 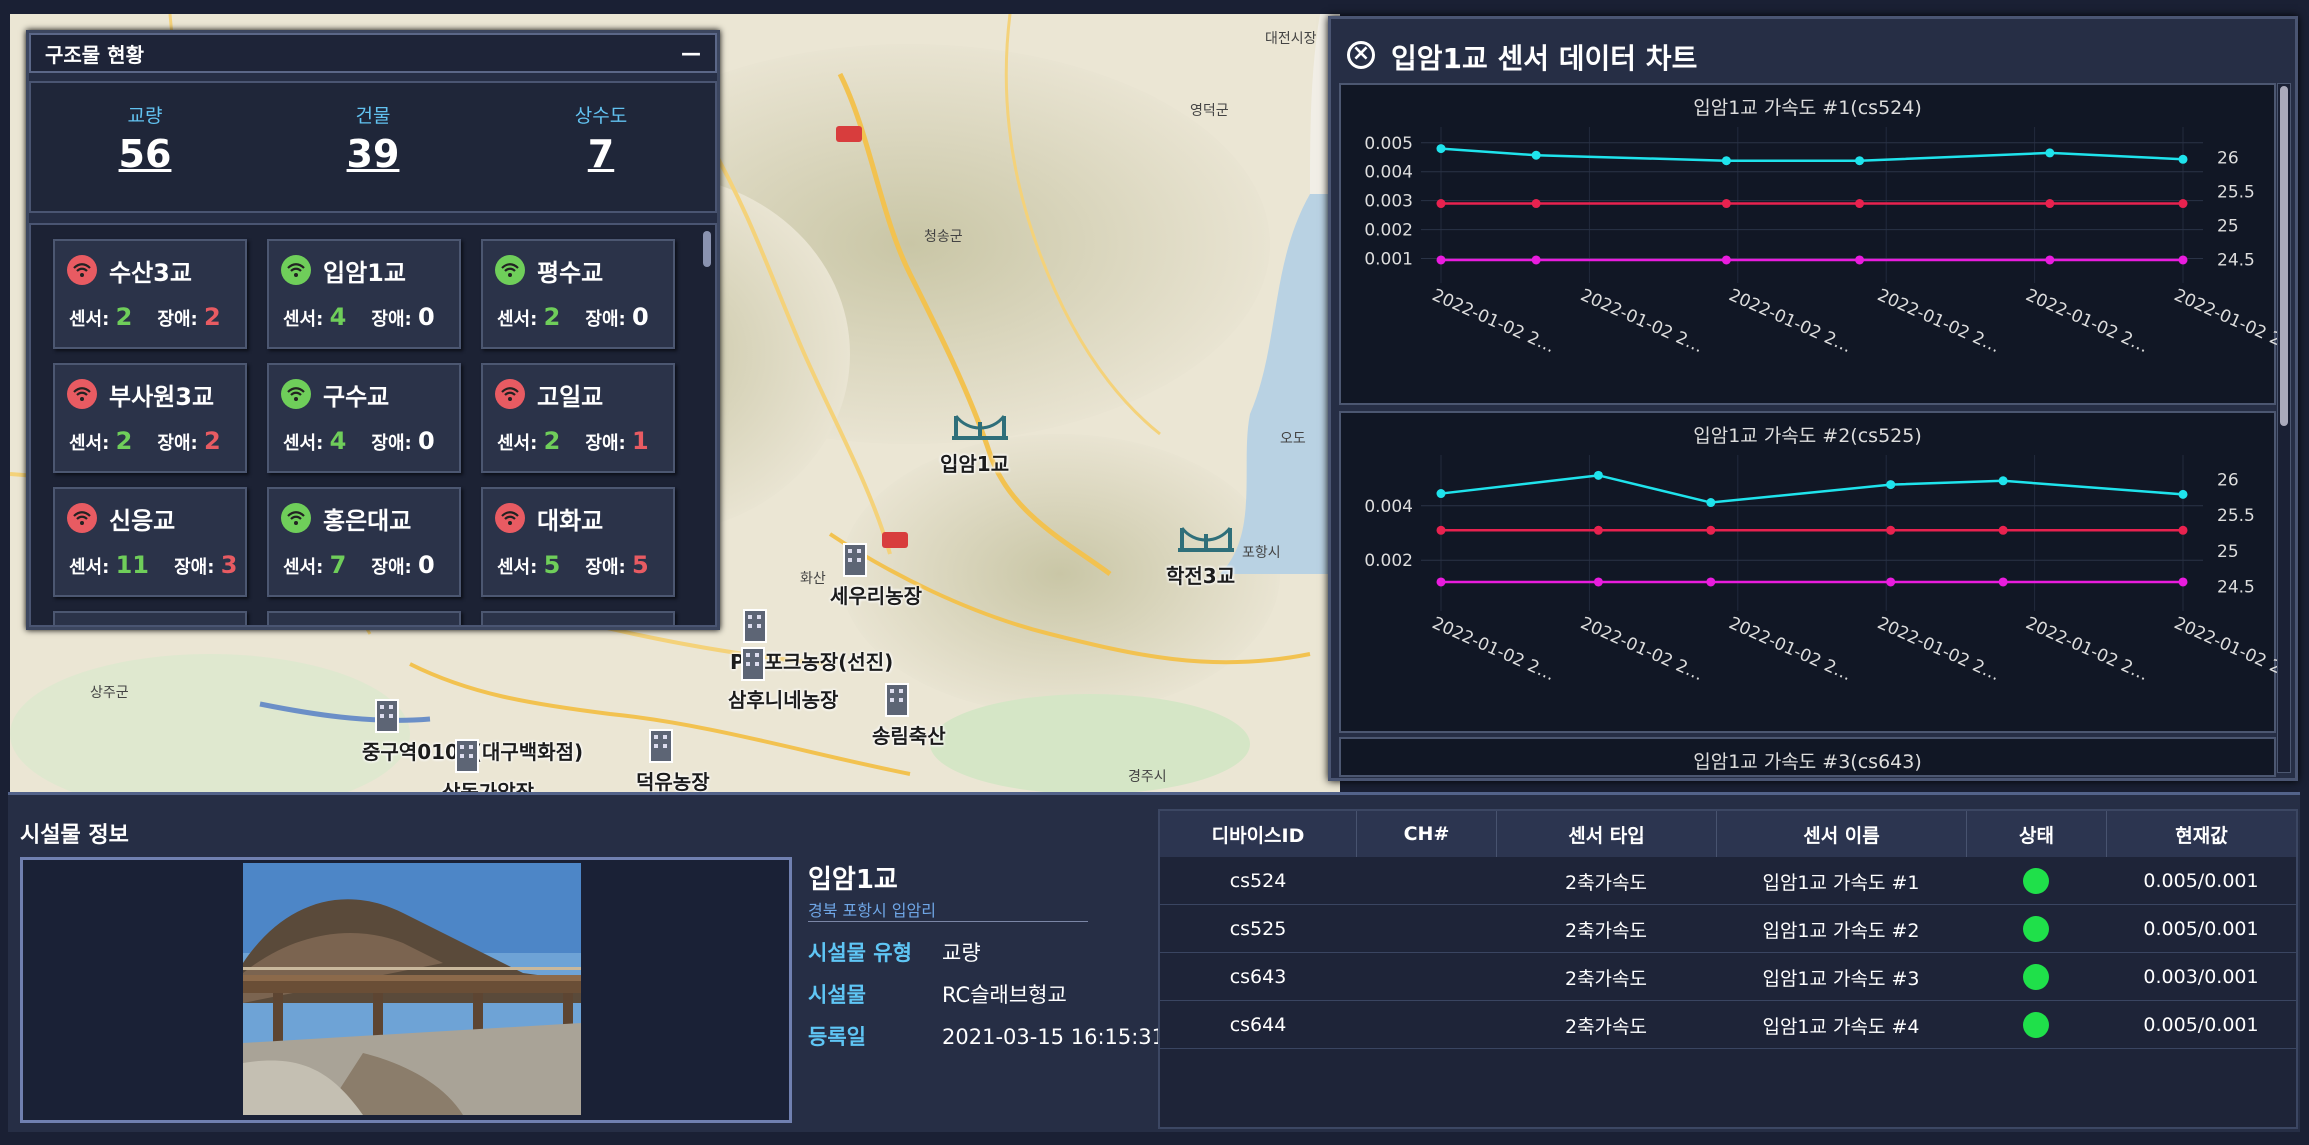 What do you see at coordinates (1258, 834) in the screenshot?
I see `col-header-device-id: 디바이스ID` at bounding box center [1258, 834].